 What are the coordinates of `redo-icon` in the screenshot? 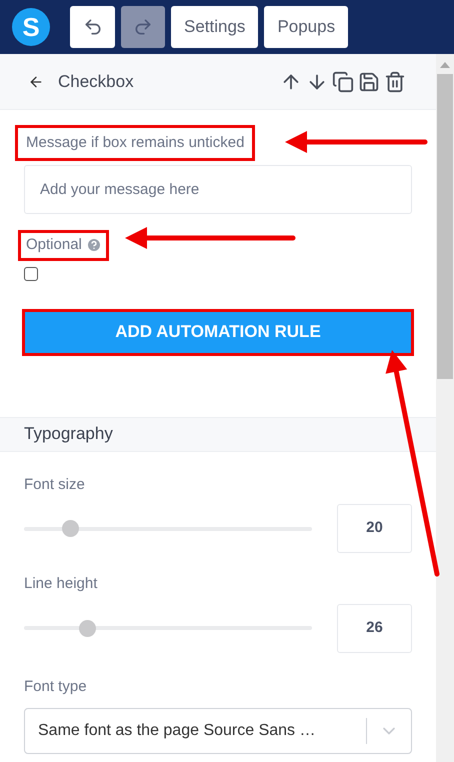 It's located at (143, 27).